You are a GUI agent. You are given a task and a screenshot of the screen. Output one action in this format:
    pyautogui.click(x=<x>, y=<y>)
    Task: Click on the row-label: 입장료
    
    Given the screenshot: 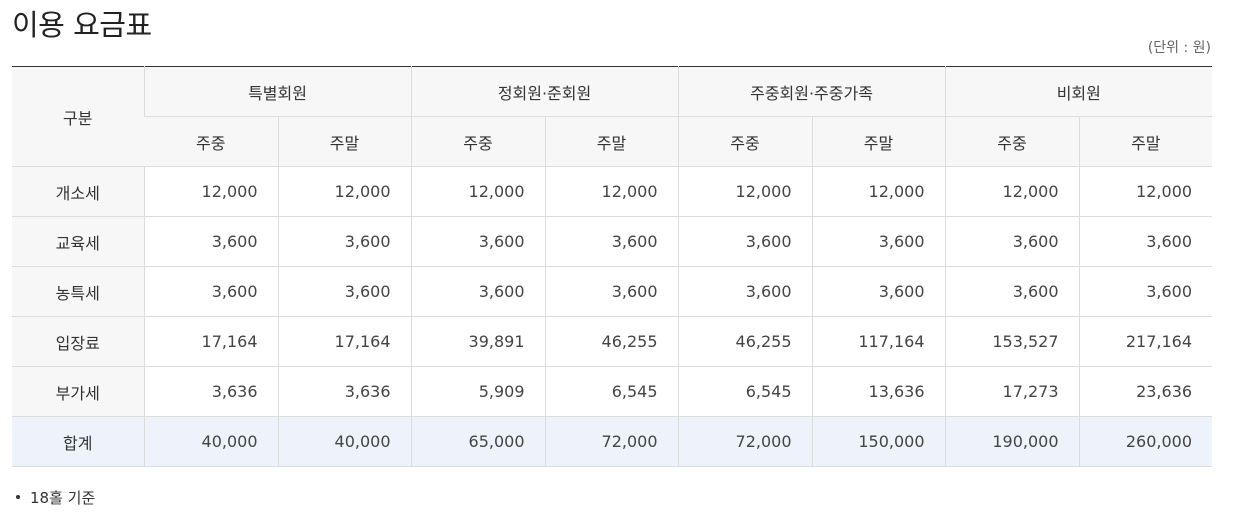 What is the action you would take?
    pyautogui.click(x=78, y=341)
    